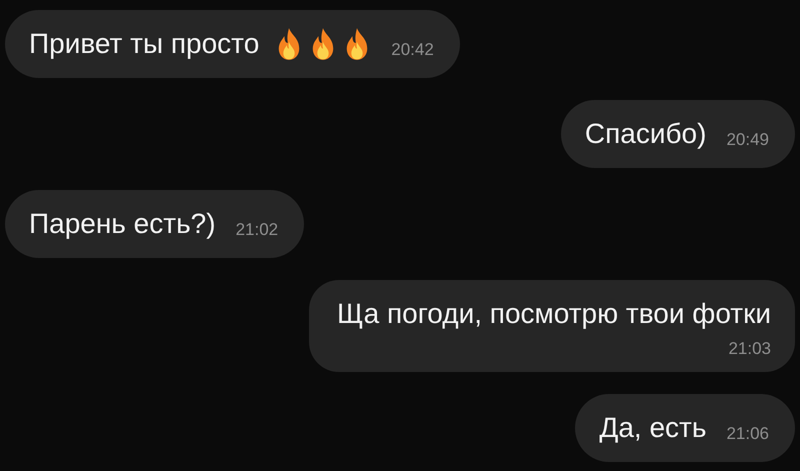  What do you see at coordinates (144, 44) in the screenshot?
I see `message-text: Привет ты просто` at bounding box center [144, 44].